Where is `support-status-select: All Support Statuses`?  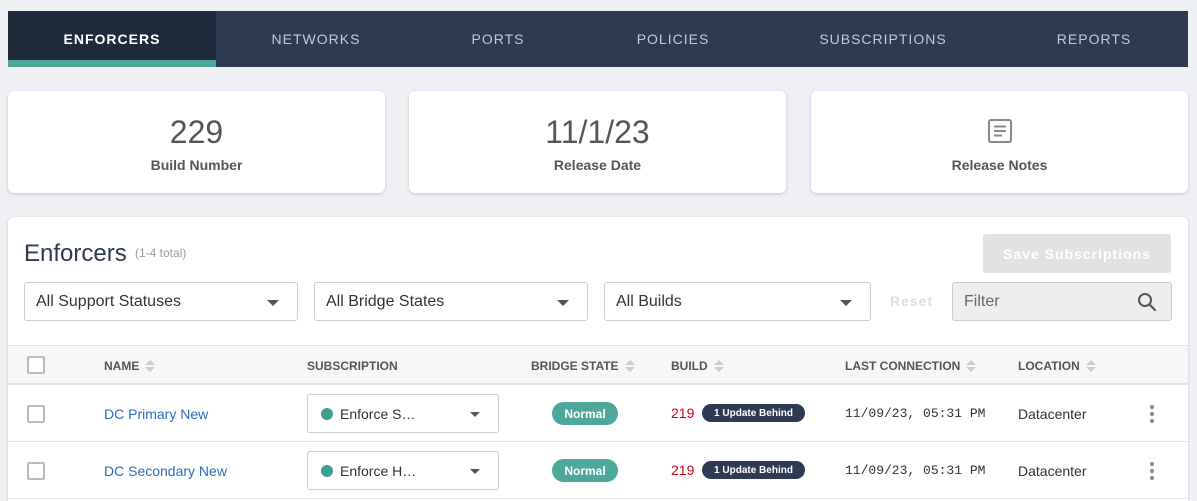
support-status-select: All Support Statuses is located at coordinates (161, 301).